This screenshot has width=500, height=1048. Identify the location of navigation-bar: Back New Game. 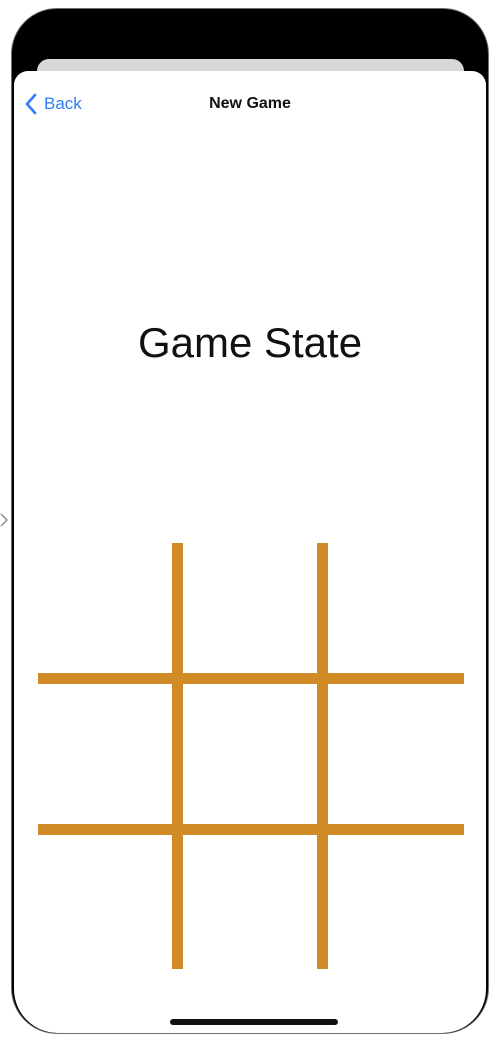
(250, 103).